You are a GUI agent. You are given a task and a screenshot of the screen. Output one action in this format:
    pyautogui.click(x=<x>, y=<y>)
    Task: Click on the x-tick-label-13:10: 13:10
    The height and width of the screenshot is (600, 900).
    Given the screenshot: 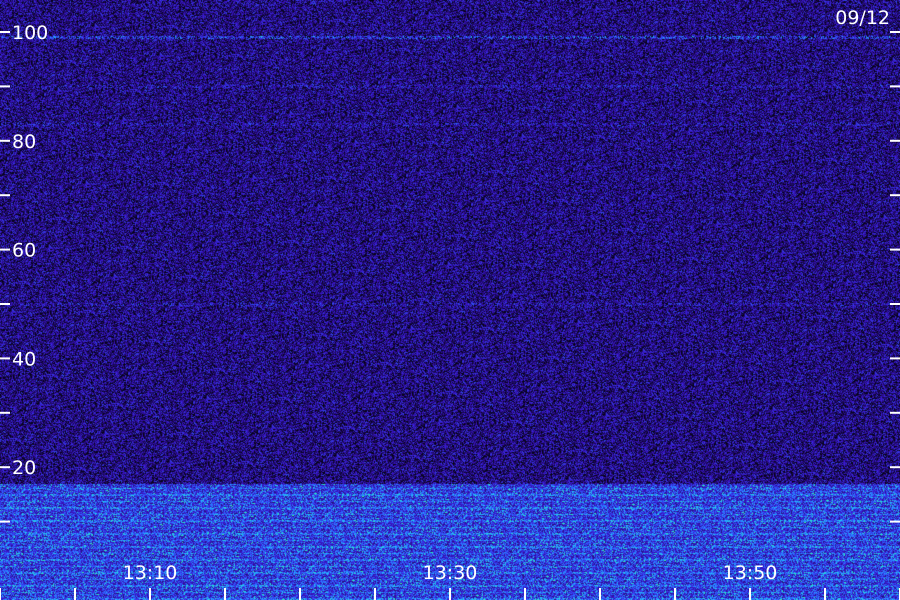 What is the action you would take?
    pyautogui.click(x=150, y=573)
    